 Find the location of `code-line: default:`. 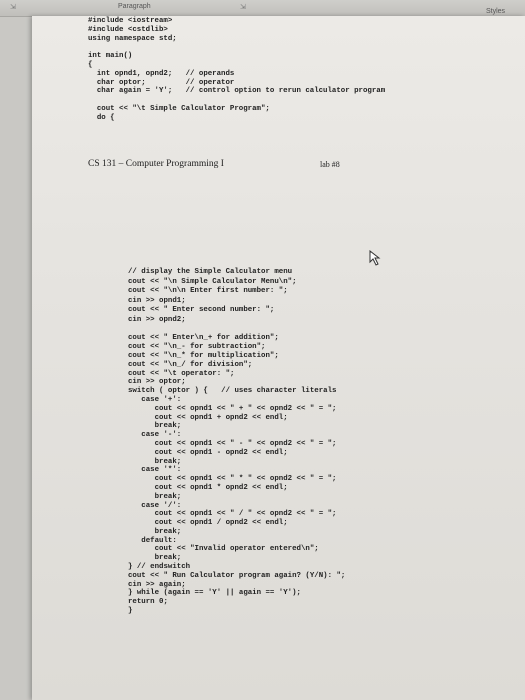

code-line: default: is located at coordinates (152, 540).